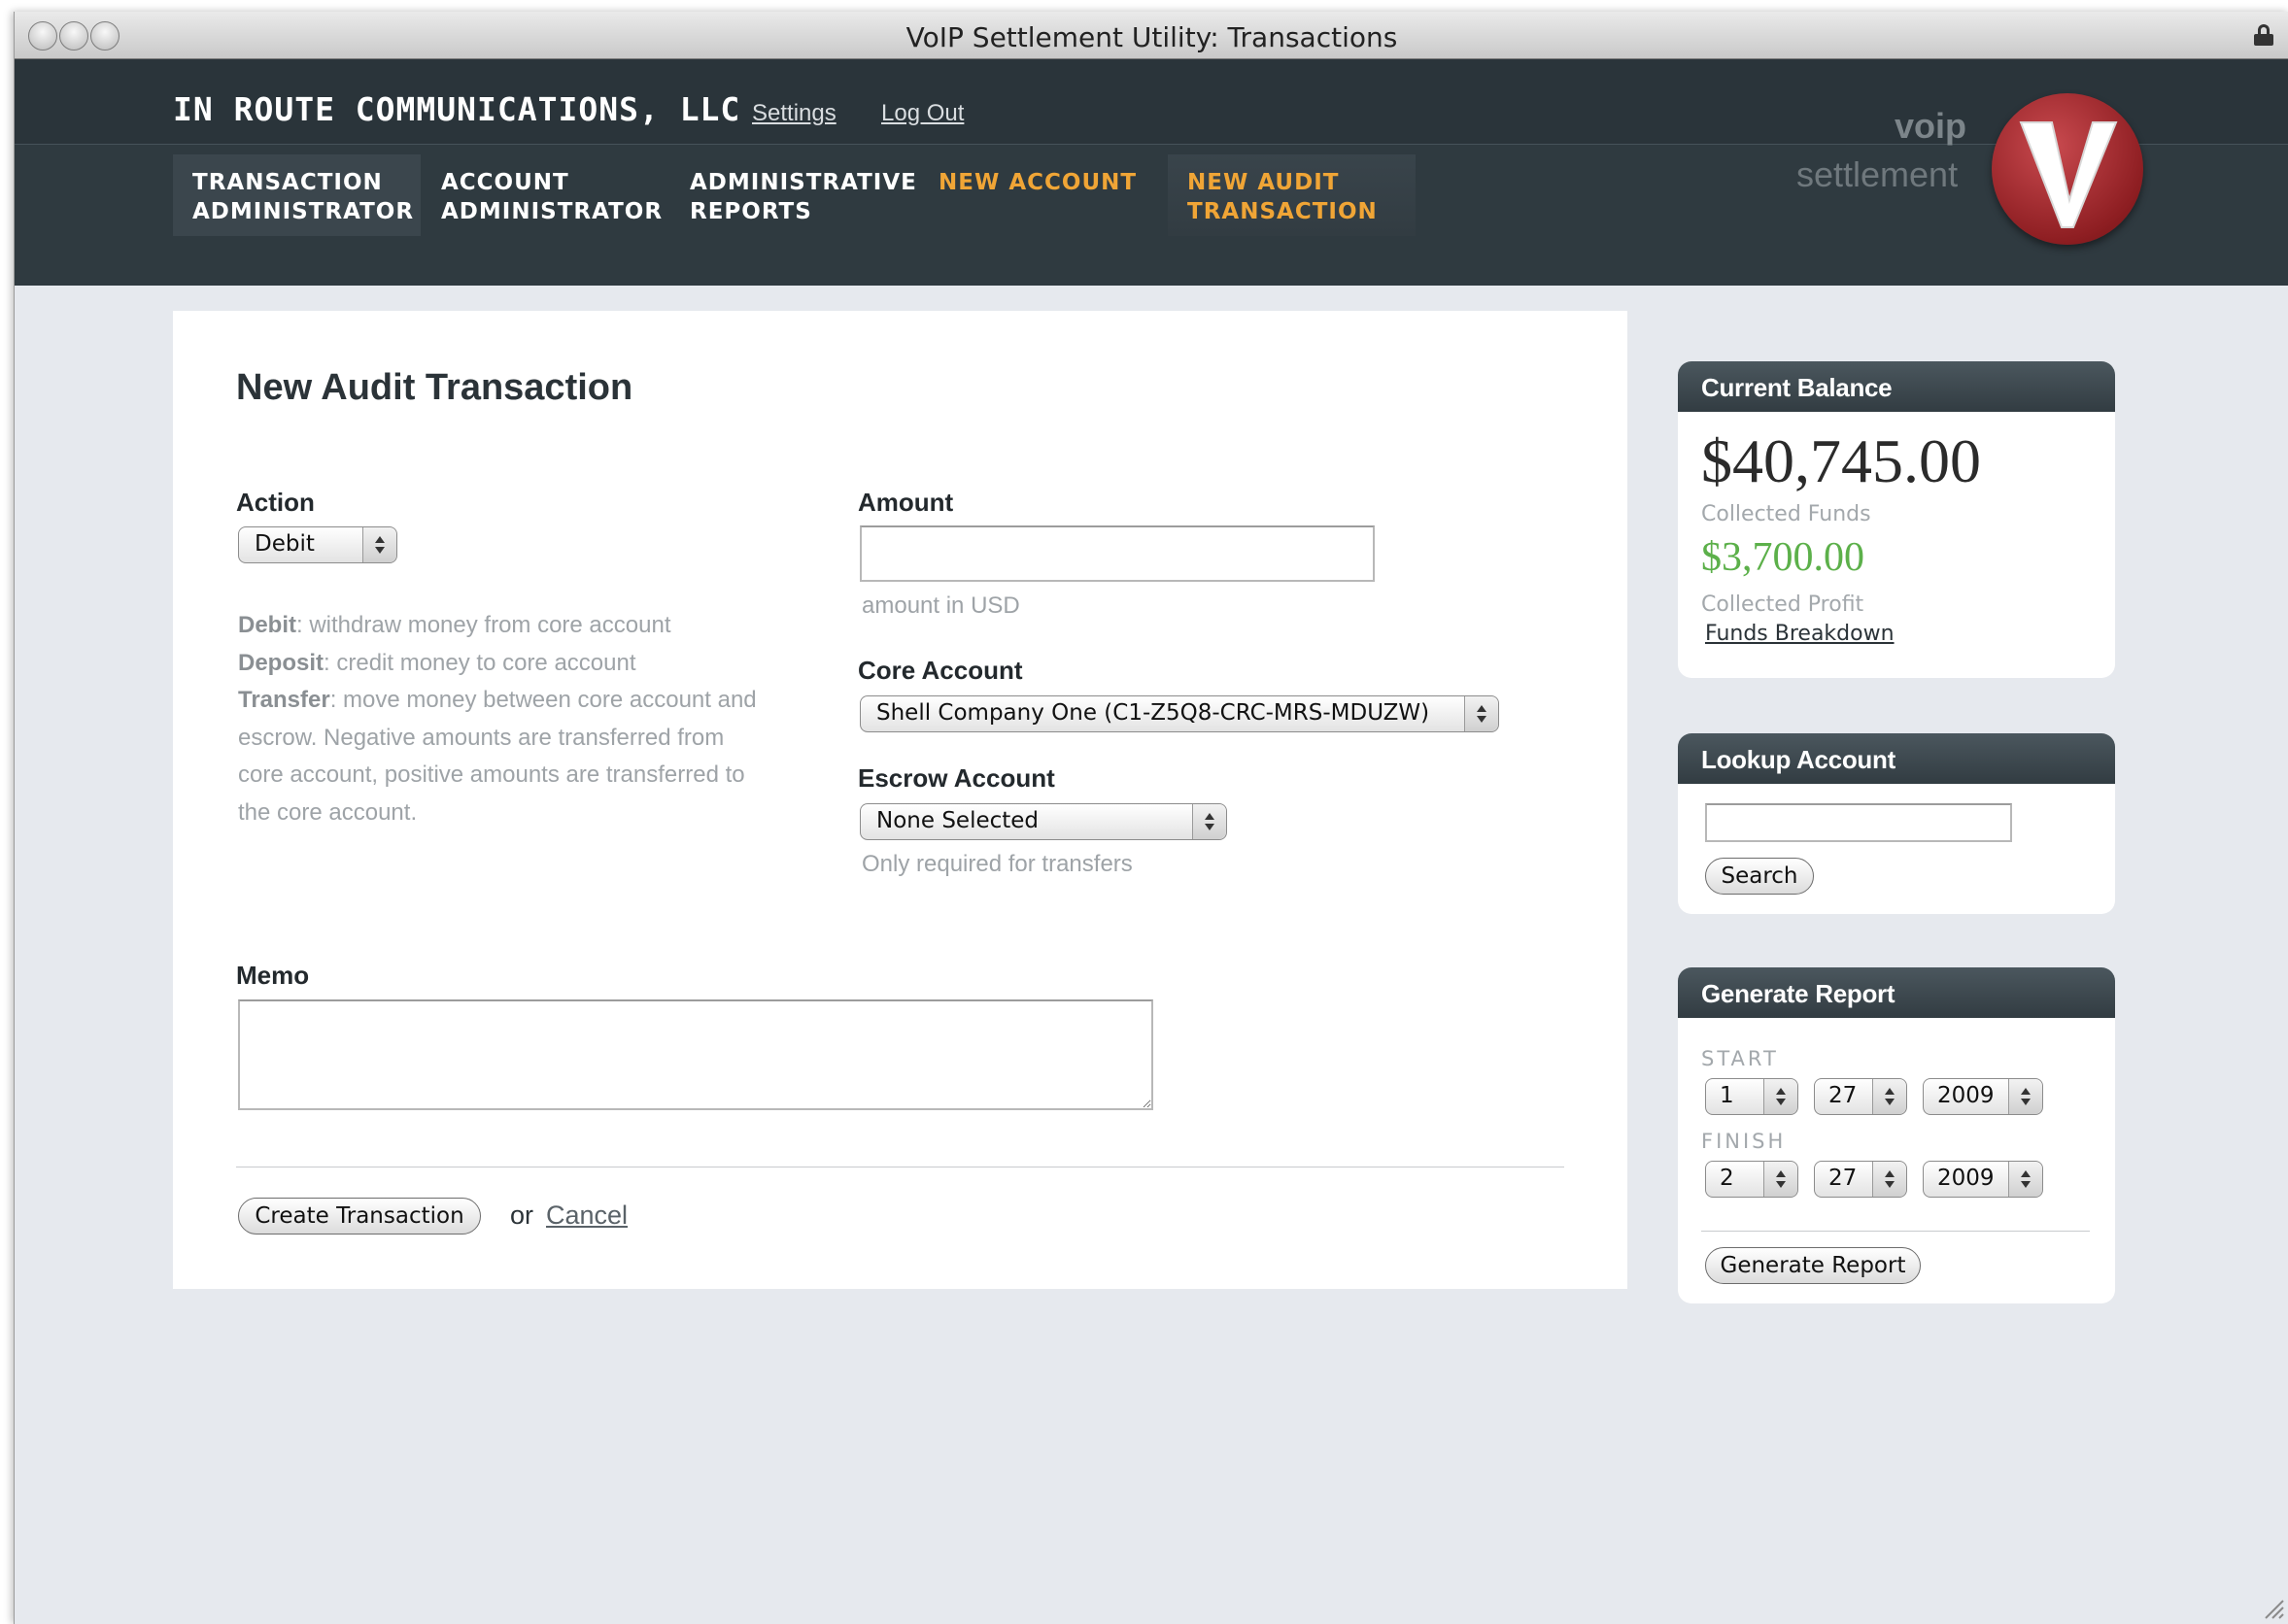 The image size is (2288, 1624). I want to click on tab-new-audit-transaction: NEW AUDIT TRANSACTION, so click(1292, 195).